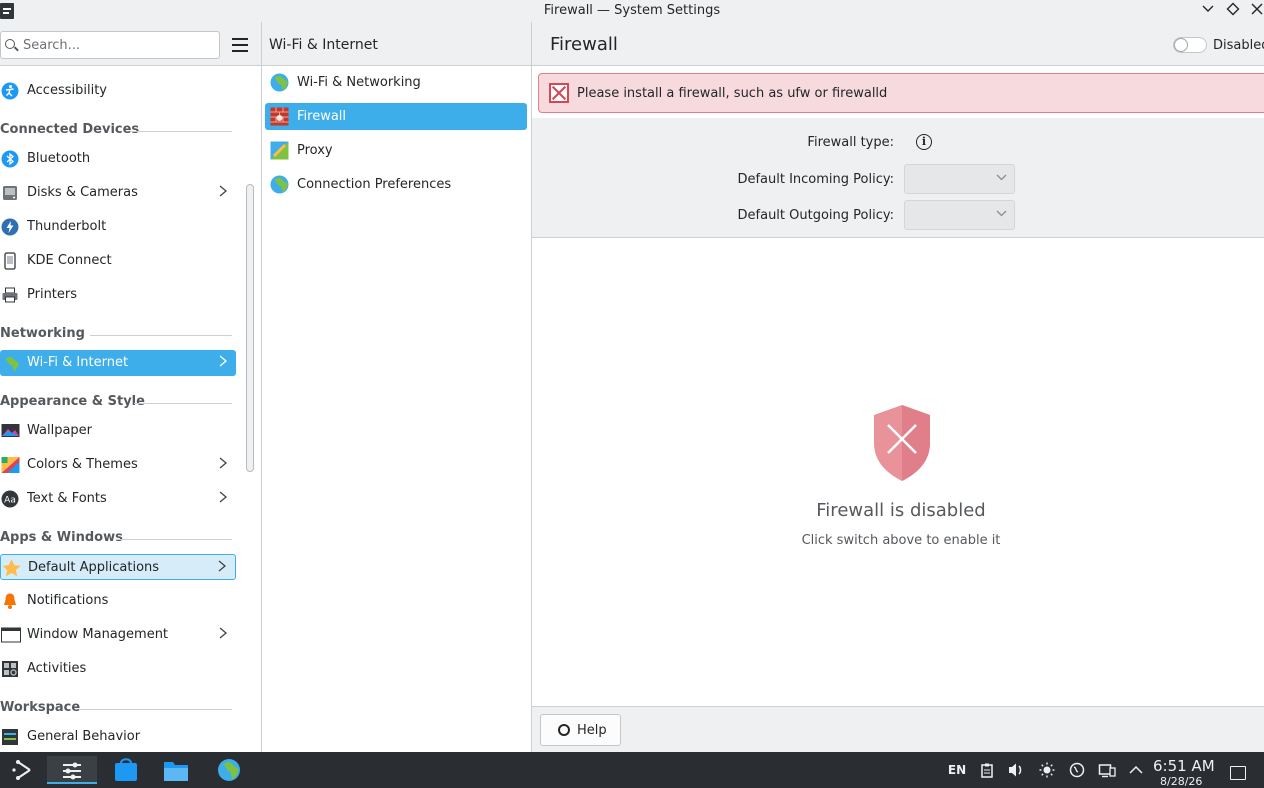 The image size is (1264, 788). Describe the element at coordinates (118, 45) in the screenshot. I see `search-input` at that location.